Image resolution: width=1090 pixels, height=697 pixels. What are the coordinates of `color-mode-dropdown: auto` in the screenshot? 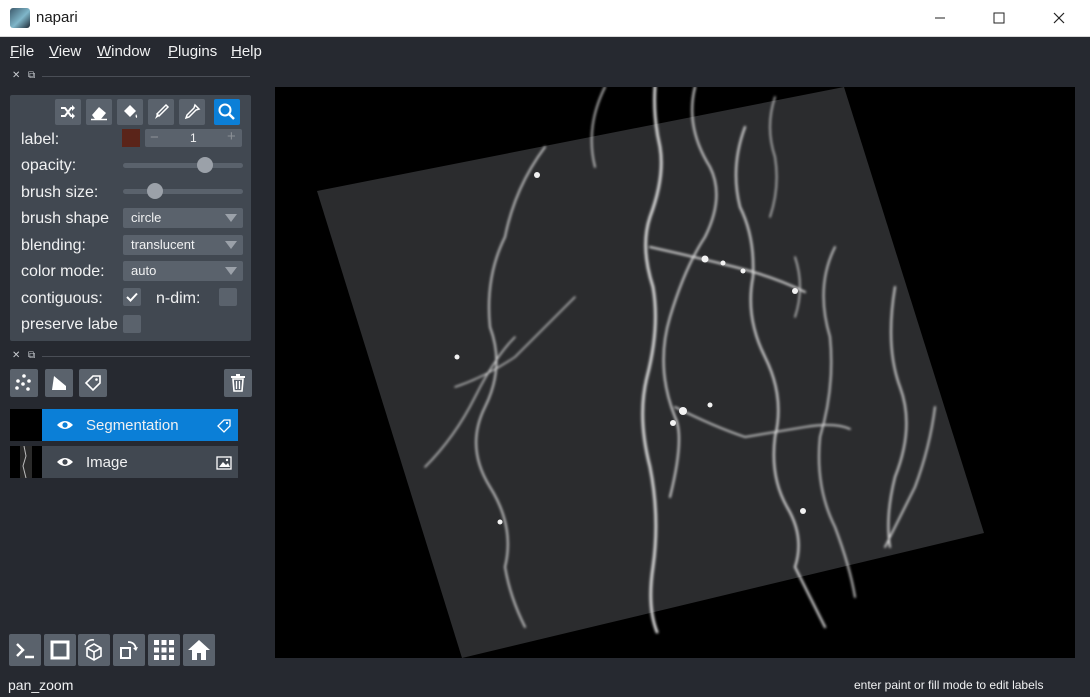 It's located at (183, 271).